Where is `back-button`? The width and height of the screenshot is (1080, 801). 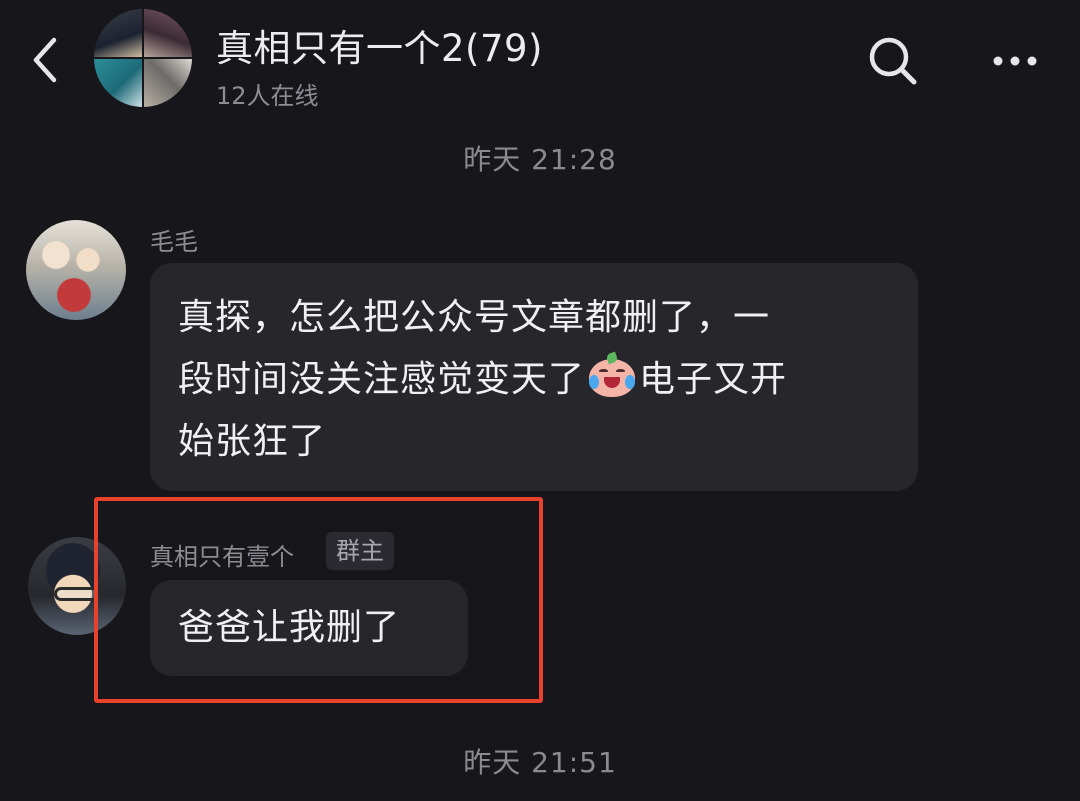 back-button is located at coordinates (44, 60).